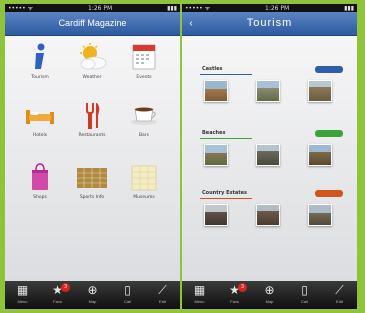 This screenshot has width=365, height=313. What do you see at coordinates (144, 115) in the screenshot?
I see `coffee-icon` at bounding box center [144, 115].